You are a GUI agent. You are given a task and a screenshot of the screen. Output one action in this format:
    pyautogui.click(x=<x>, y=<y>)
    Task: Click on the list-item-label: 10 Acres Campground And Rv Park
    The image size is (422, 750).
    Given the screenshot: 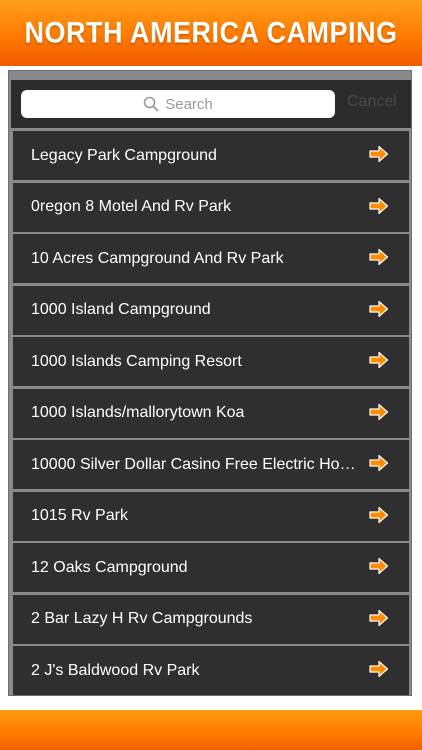 What is the action you would take?
    pyautogui.click(x=157, y=258)
    